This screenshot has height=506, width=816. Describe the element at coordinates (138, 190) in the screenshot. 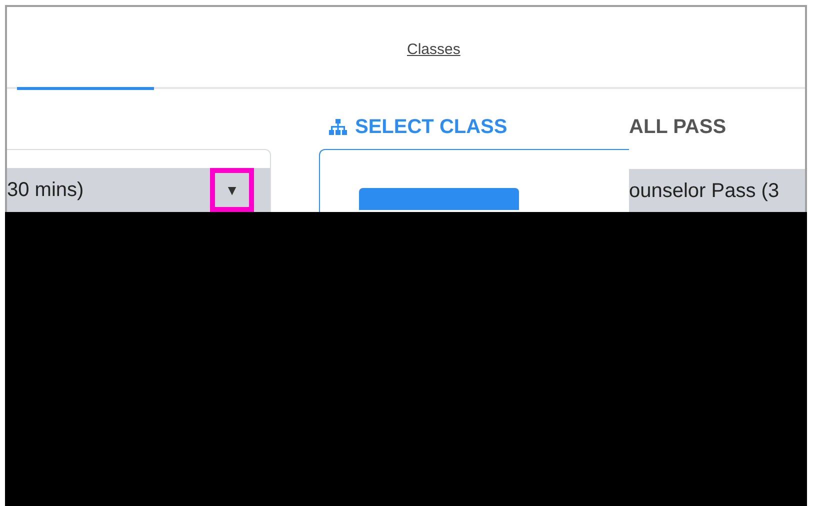

I see `duration-dropdown: 30 mins) ▼` at that location.